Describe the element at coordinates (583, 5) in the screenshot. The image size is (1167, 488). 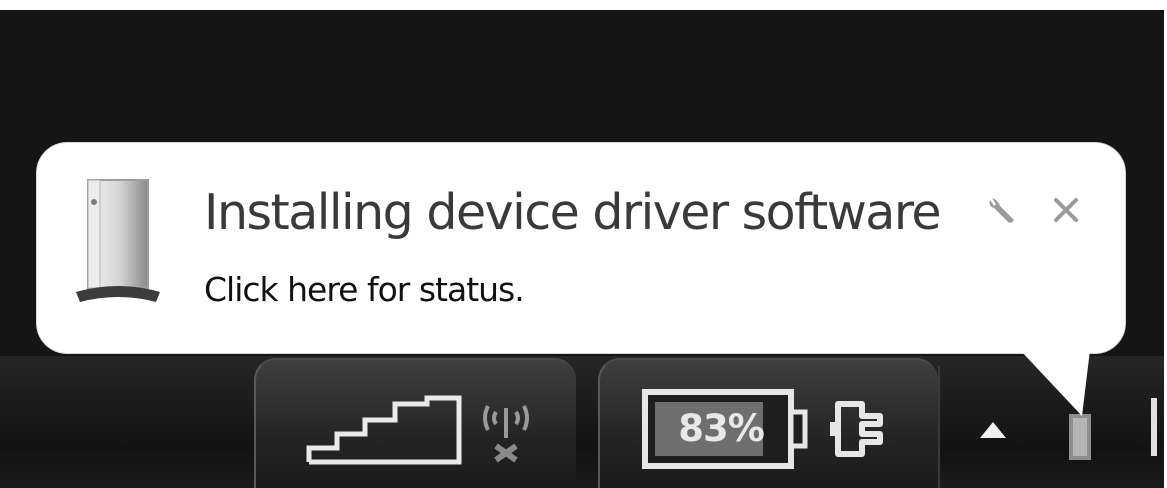
I see `image-top-border` at that location.